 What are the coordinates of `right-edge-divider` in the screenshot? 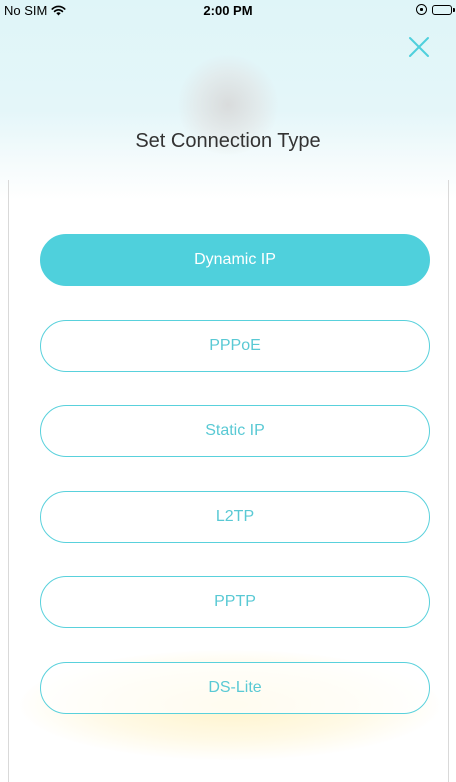 It's located at (448, 481).